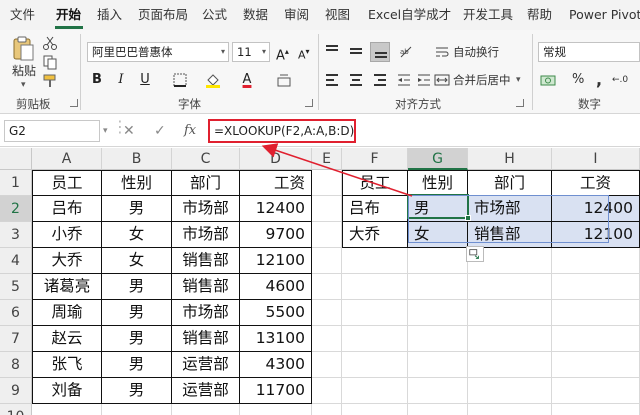 The height and width of the screenshot is (415, 640). What do you see at coordinates (276, 287) in the screenshot?
I see `cell-d5: 4600` at bounding box center [276, 287].